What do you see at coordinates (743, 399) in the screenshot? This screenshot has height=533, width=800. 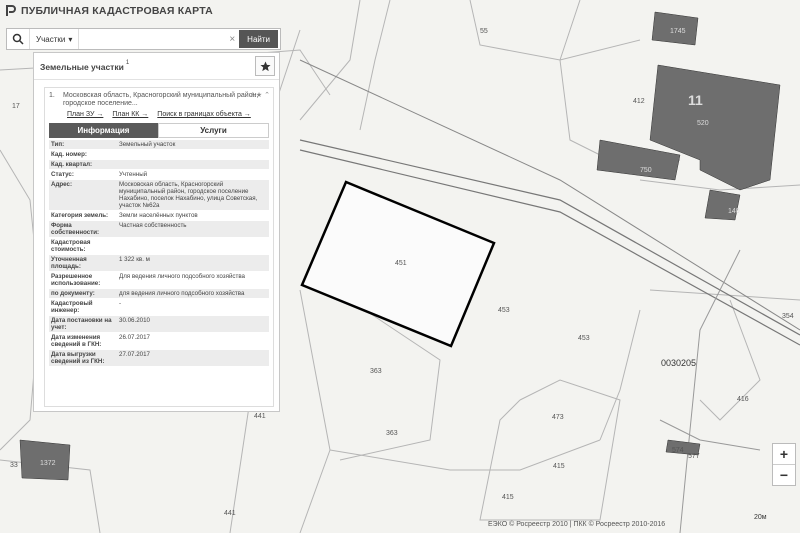 I see `map-label: 416` at bounding box center [743, 399].